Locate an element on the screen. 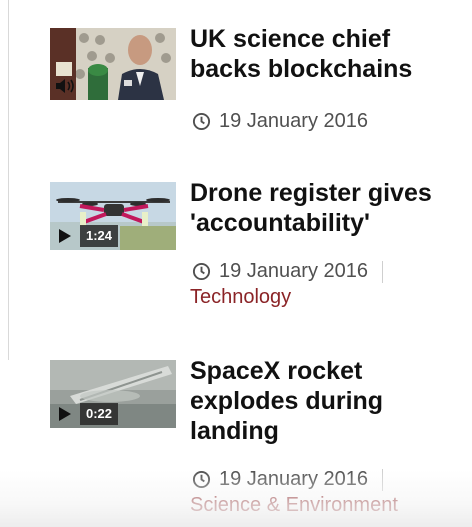 The image size is (472, 527). story-headline: UK science chief backs blockchains is located at coordinates (326, 54).